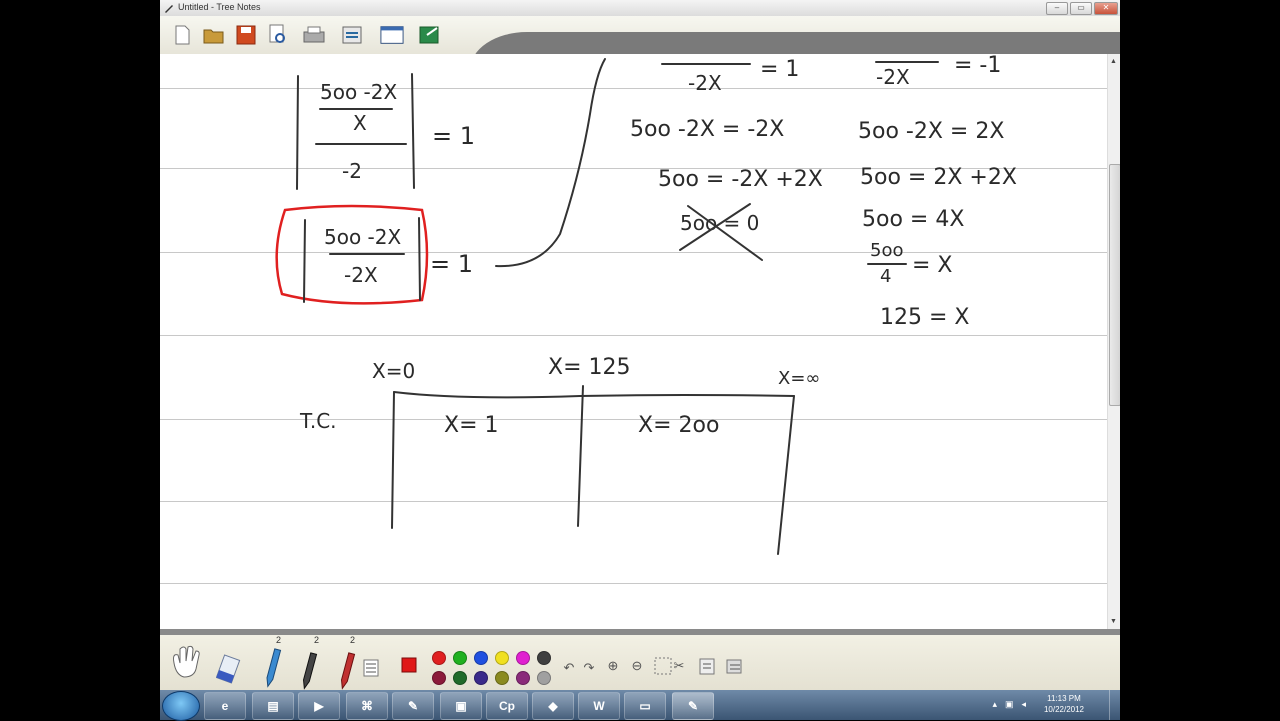 The image size is (1280, 721). I want to click on system-tray: ▴▣◂, so click(1013, 704).